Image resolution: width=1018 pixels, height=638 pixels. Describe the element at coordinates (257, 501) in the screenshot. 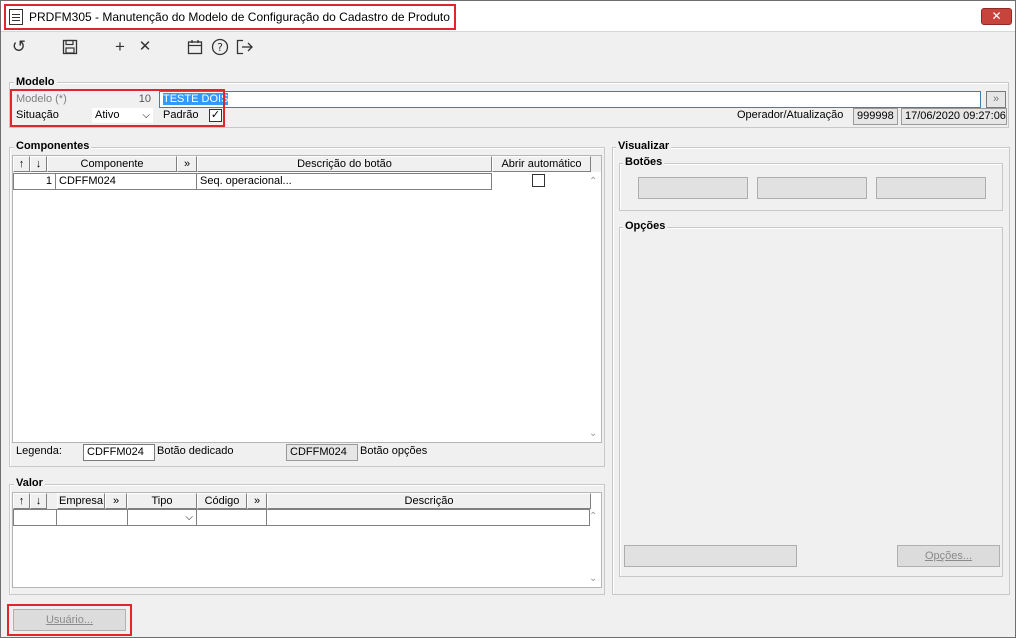

I see `col-more-codigo: »` at that location.